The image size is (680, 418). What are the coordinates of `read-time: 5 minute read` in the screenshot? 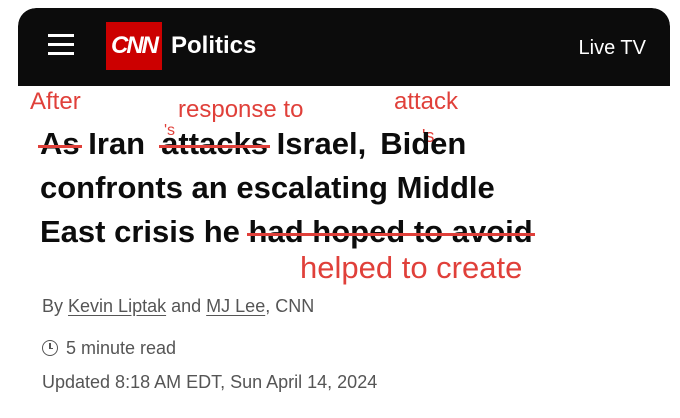 It's located at (109, 348).